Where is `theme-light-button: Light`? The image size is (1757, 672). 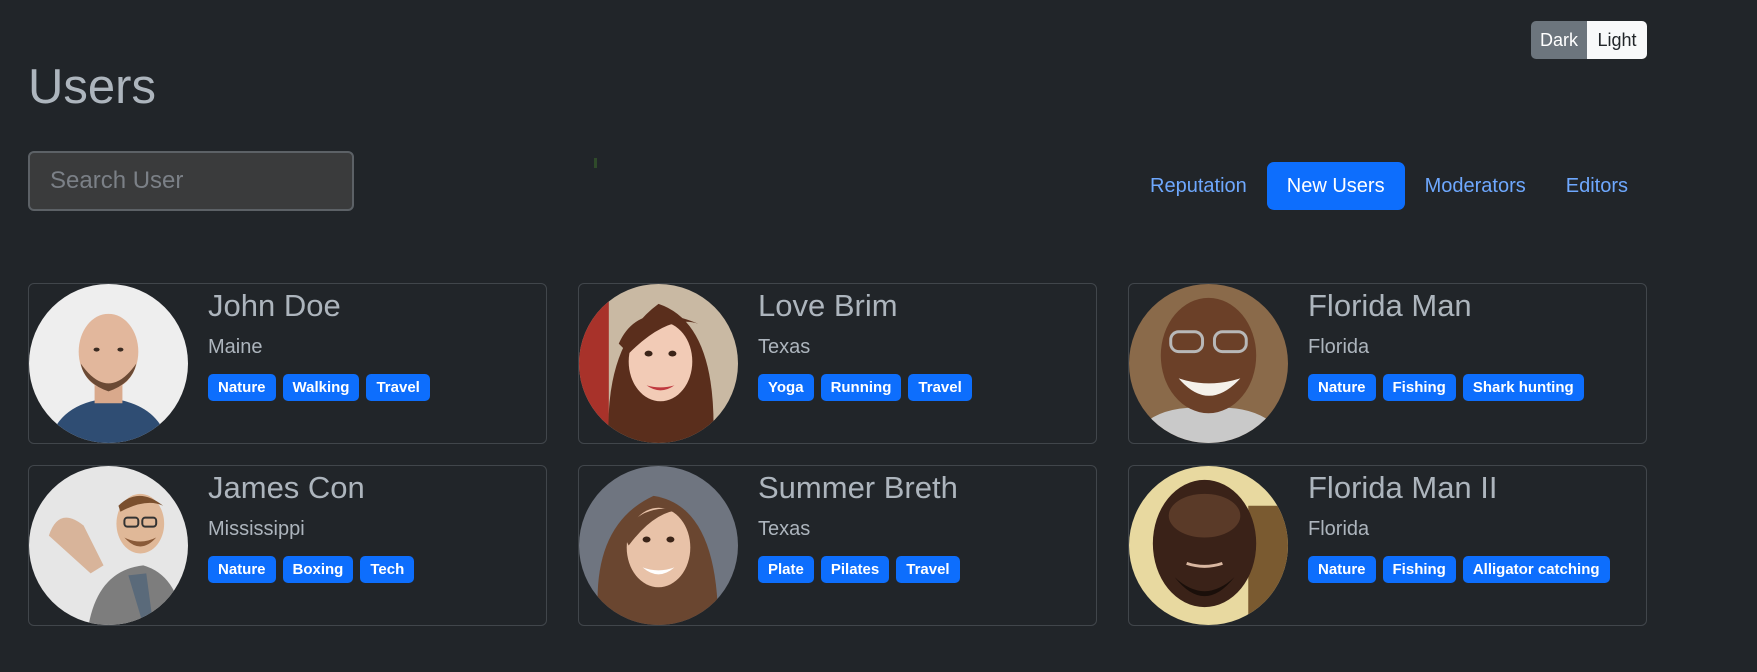
theme-light-button: Light is located at coordinates (1617, 40).